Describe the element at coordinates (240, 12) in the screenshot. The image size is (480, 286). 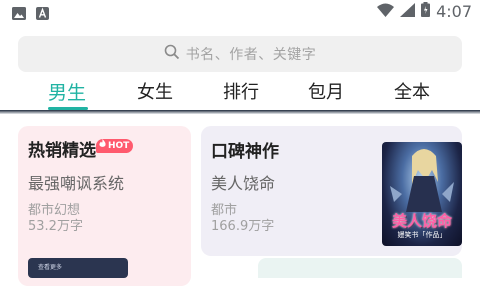
I see `status-bar: 4:07` at that location.